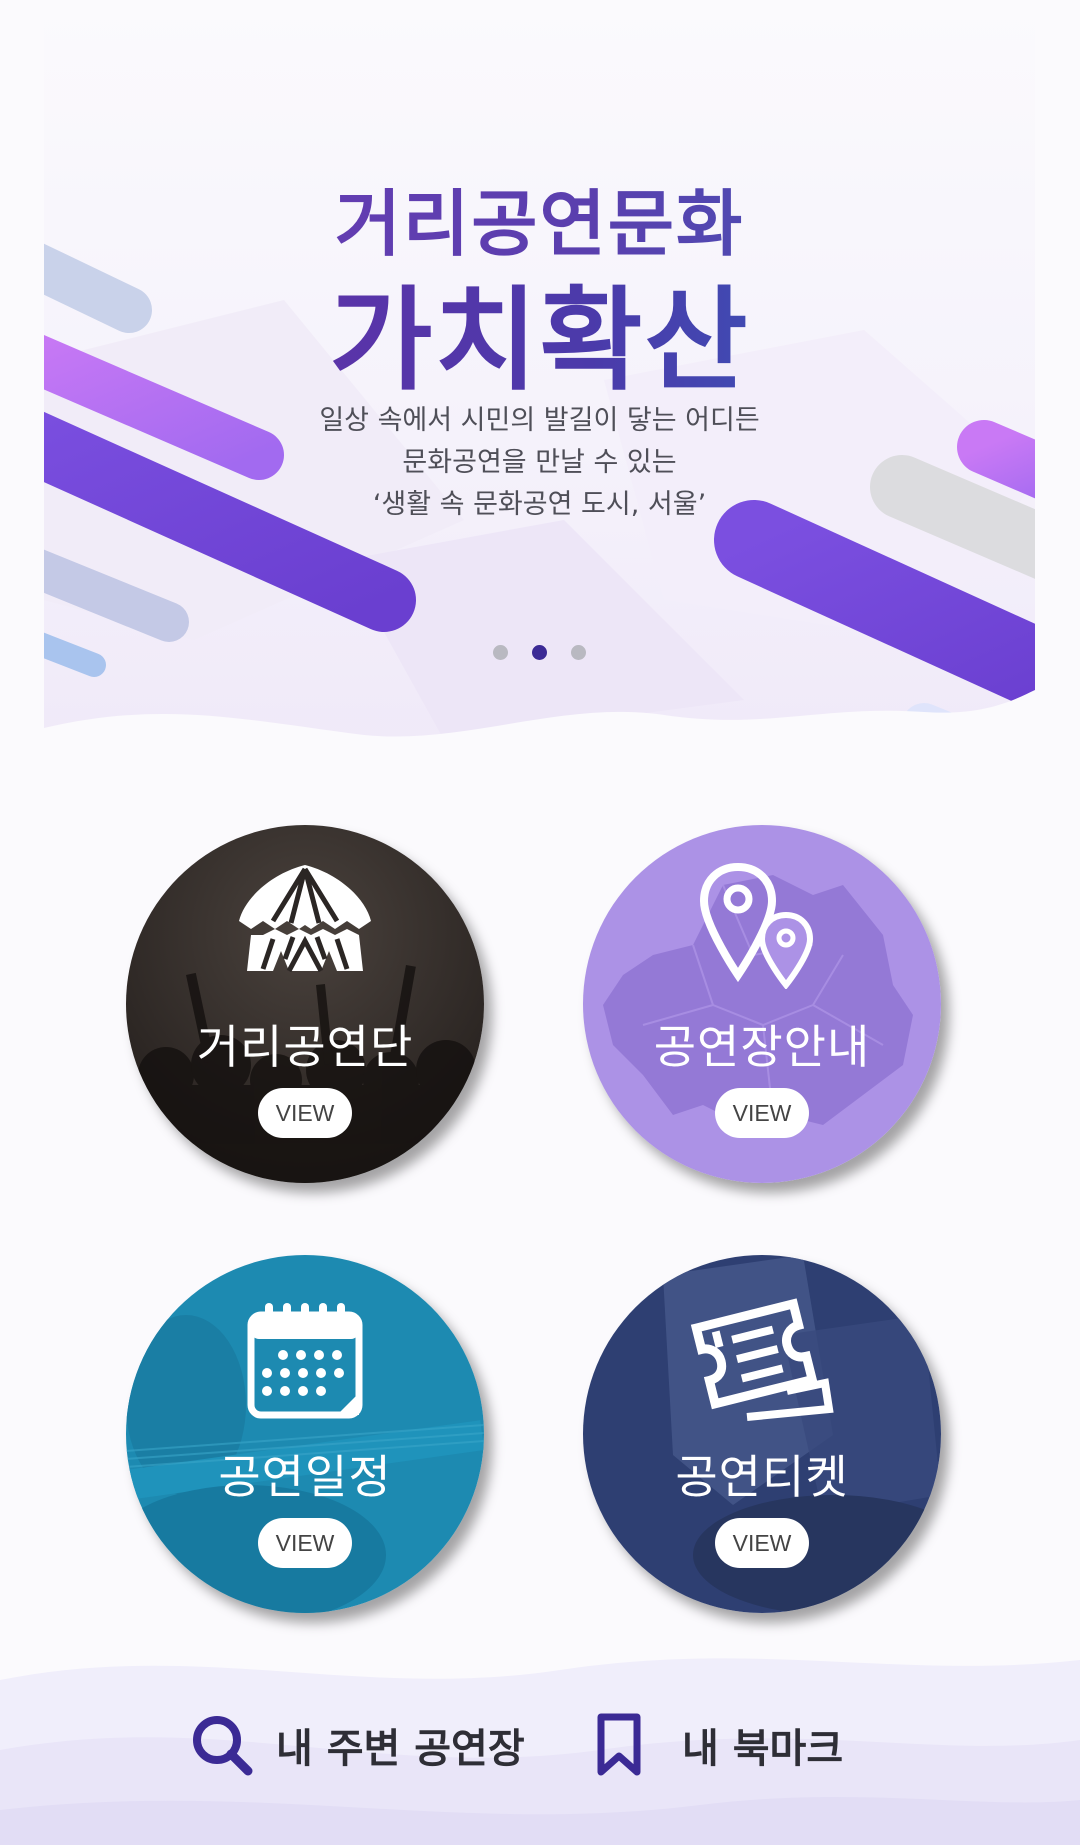 Image resolution: width=1080 pixels, height=1845 pixels. What do you see at coordinates (762, 1477) in the screenshot?
I see `menu-label: 공연티켓` at bounding box center [762, 1477].